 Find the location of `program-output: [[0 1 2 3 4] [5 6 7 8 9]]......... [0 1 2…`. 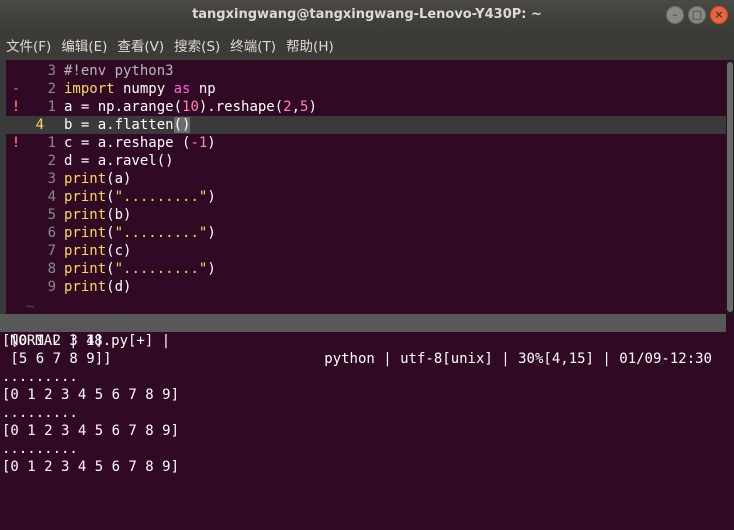

program-output: [[0 1 2 3 4] [5 6 7 8 9]]......... [0 1 2… is located at coordinates (90, 404).